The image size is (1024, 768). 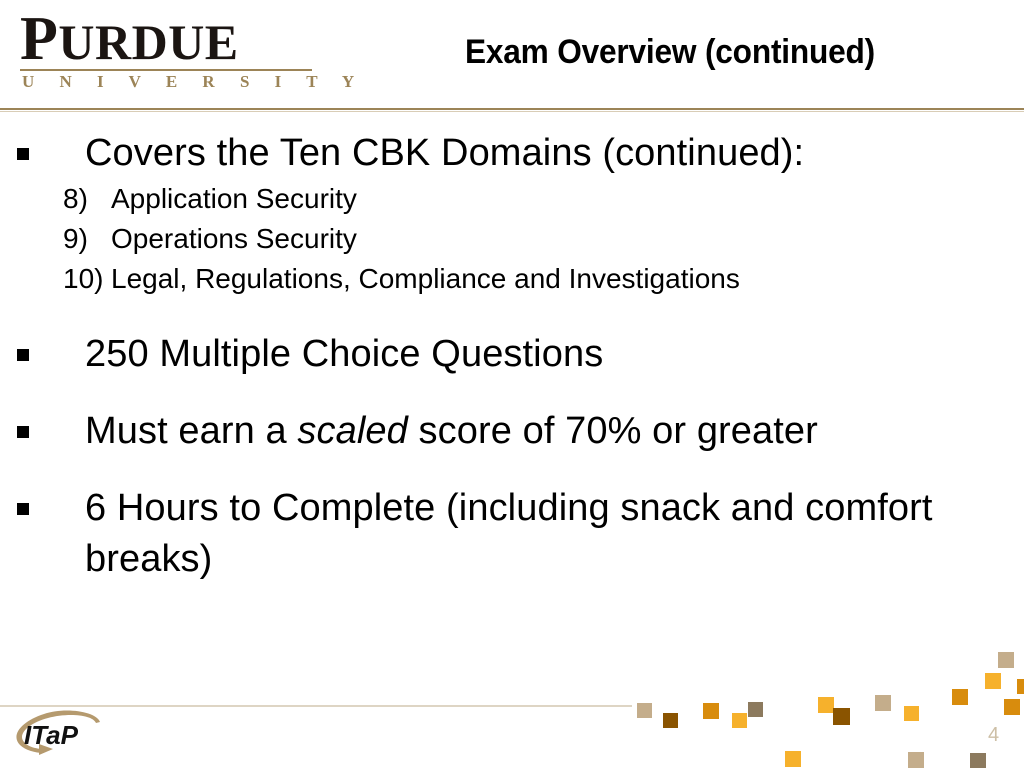 I want to click on purdue-logo: PURDUE U N I V E R S I T Y, so click(x=192, y=50).